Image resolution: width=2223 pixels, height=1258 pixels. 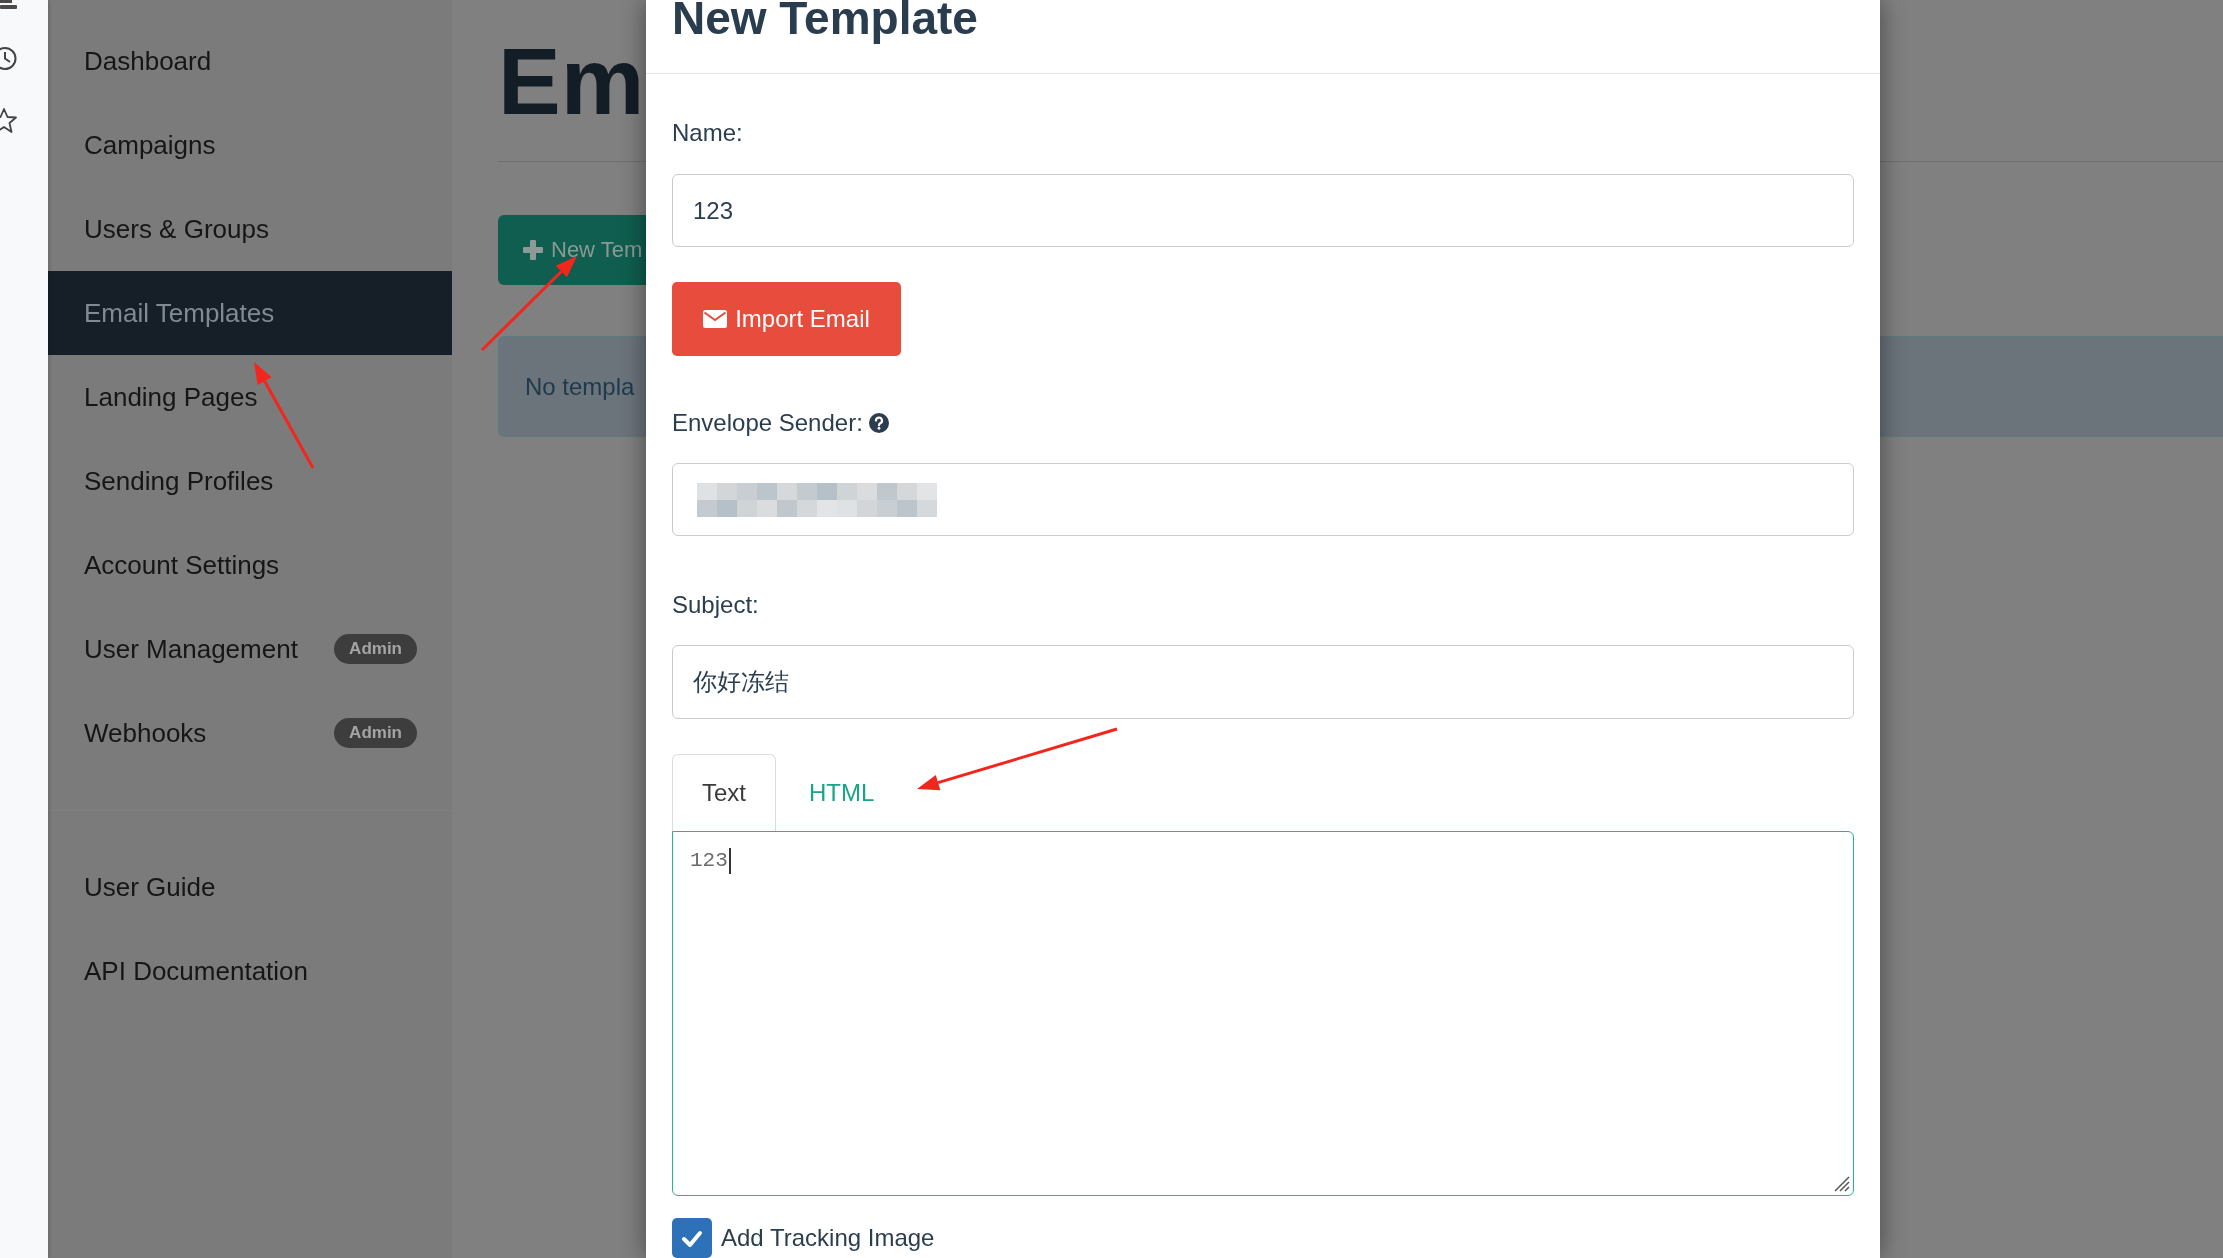 What do you see at coordinates (1263, 682) in the screenshot?
I see `subject-field: 你好冻结` at bounding box center [1263, 682].